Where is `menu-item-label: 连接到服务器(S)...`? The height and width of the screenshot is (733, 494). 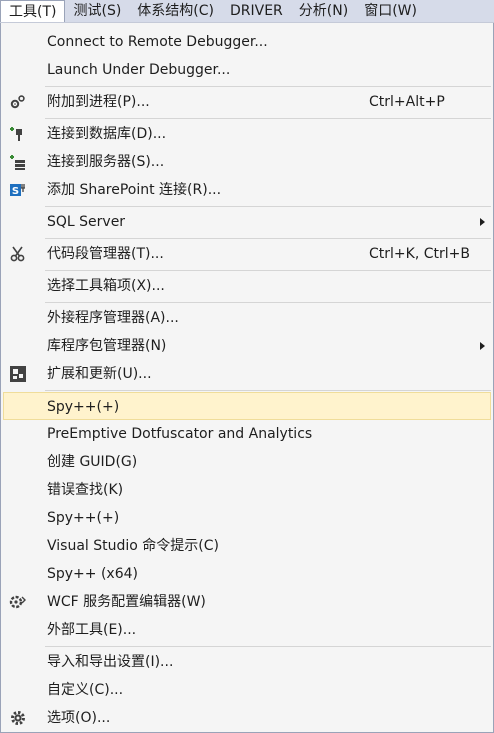
menu-item-label: 连接到服务器(S)... is located at coordinates (106, 162).